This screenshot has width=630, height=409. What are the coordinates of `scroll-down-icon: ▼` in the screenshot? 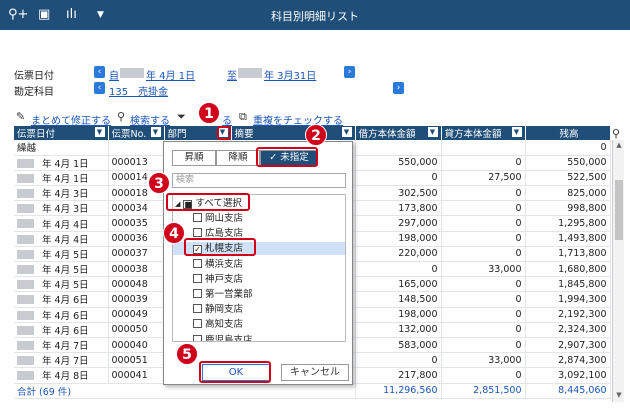 It's located at (619, 396).